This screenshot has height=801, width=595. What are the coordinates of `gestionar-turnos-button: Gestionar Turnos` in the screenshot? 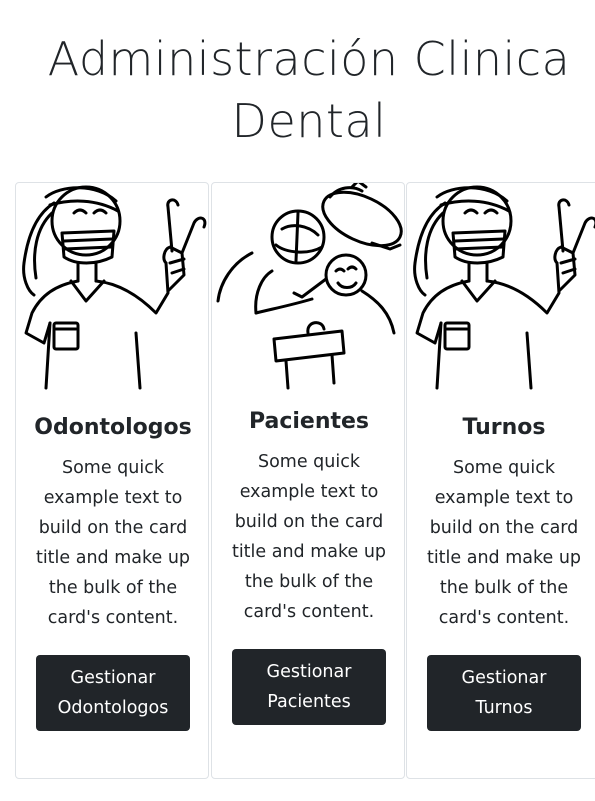 It's located at (504, 693).